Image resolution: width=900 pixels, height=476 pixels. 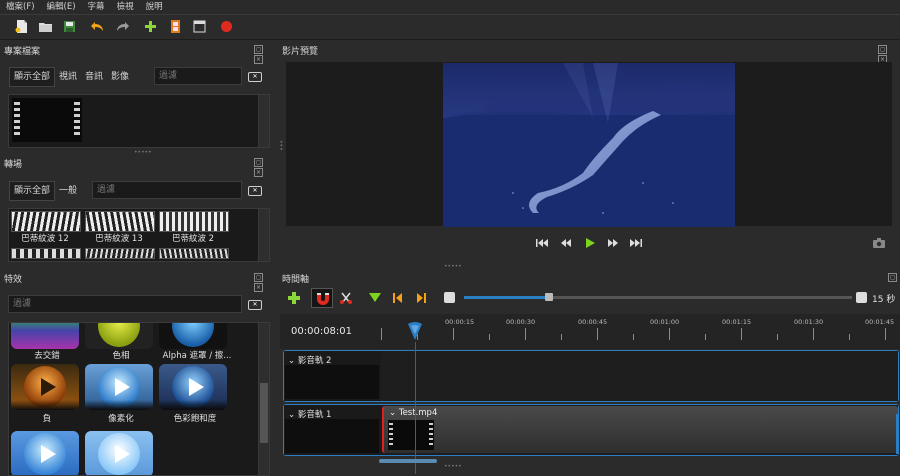 I want to click on transitions-tabs: 顯示全部 一般, so click(x=45, y=191).